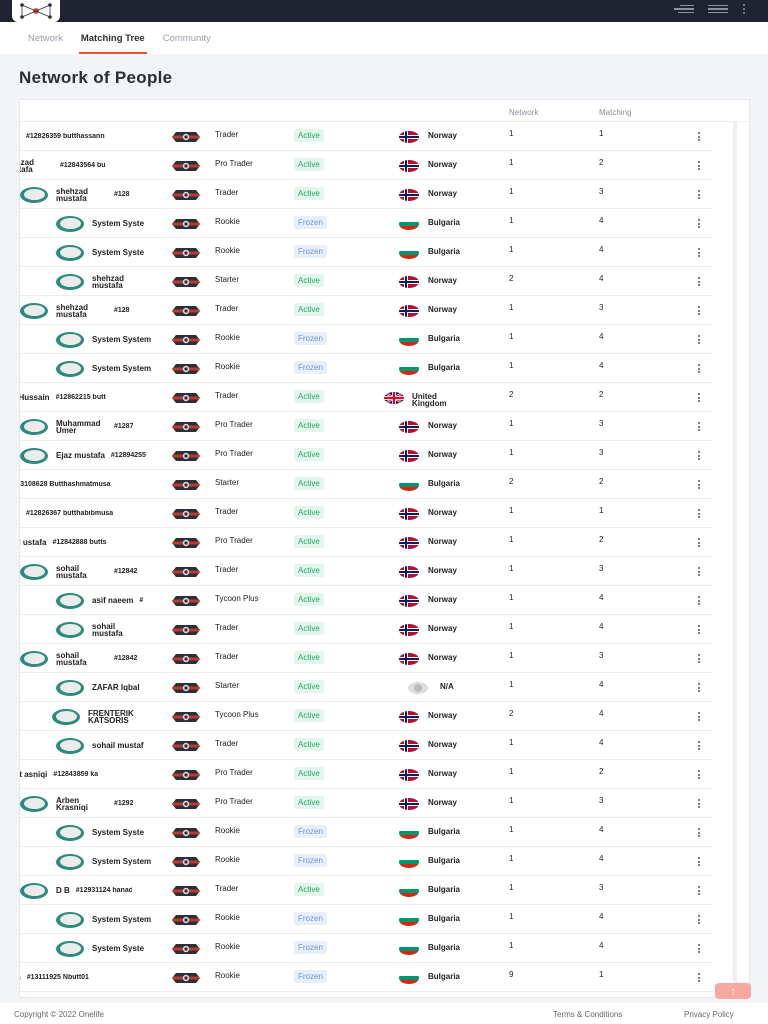  Describe the element at coordinates (118, 745) in the screenshot. I see `user-name: sohail mustaf` at that location.